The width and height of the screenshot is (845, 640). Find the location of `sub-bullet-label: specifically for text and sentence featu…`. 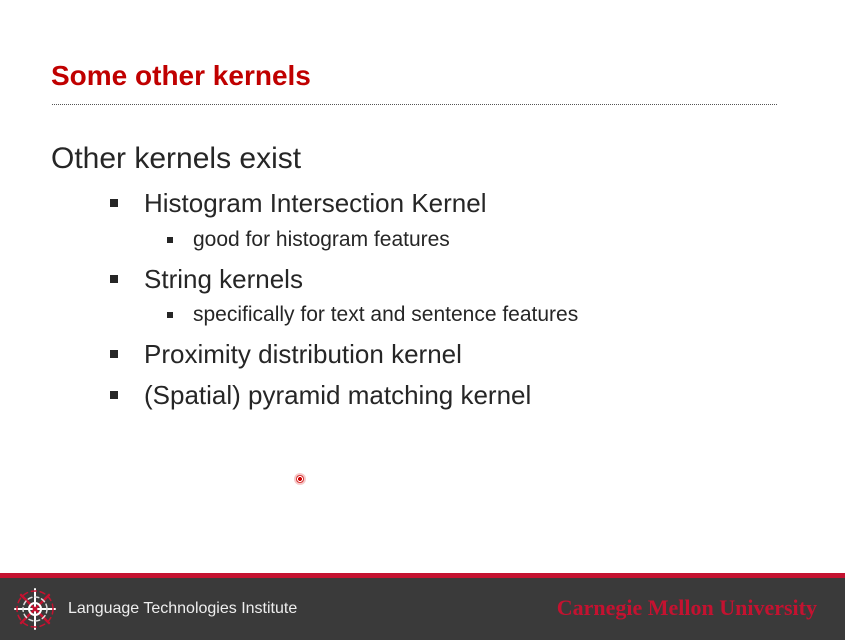

sub-bullet-label: specifically for text and sentence featu… is located at coordinates (386, 314).